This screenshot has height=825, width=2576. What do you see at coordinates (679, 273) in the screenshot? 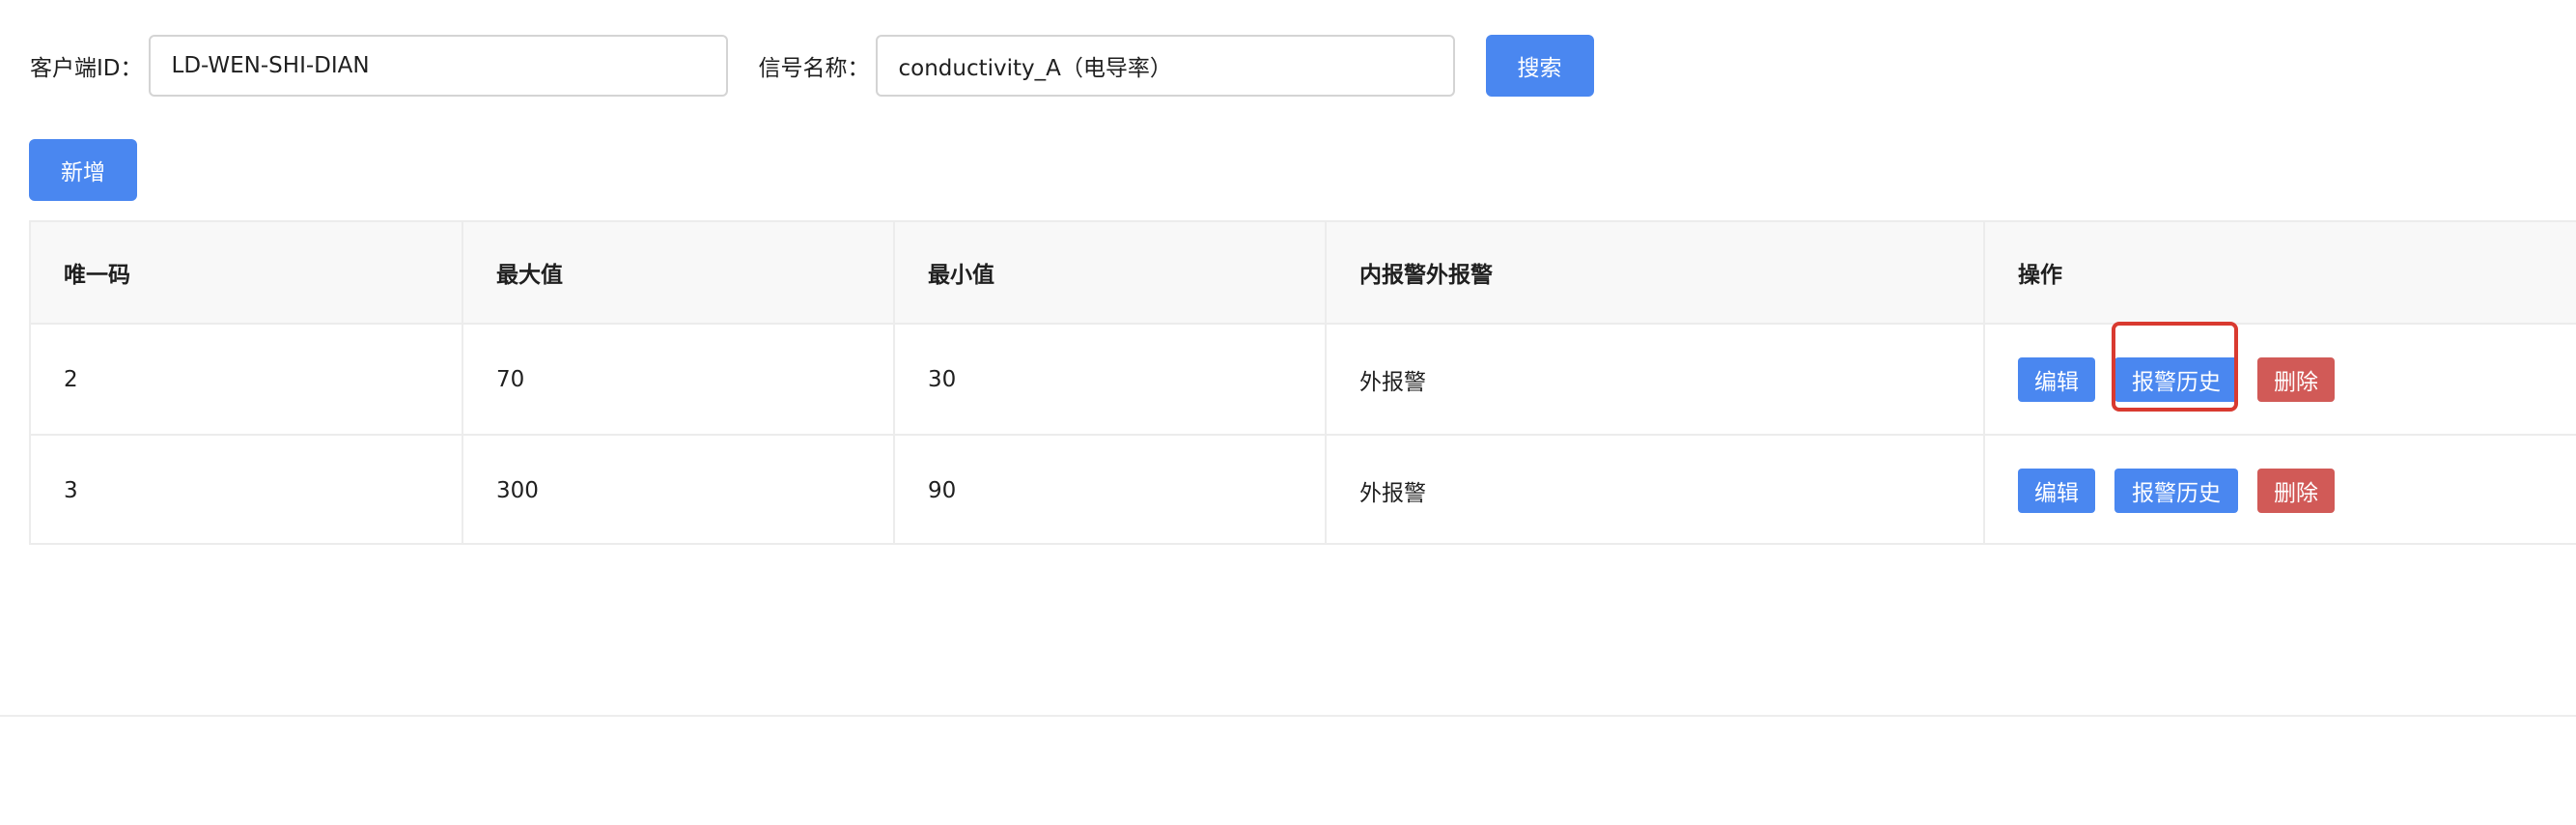
I see `header-max: 最大值` at bounding box center [679, 273].